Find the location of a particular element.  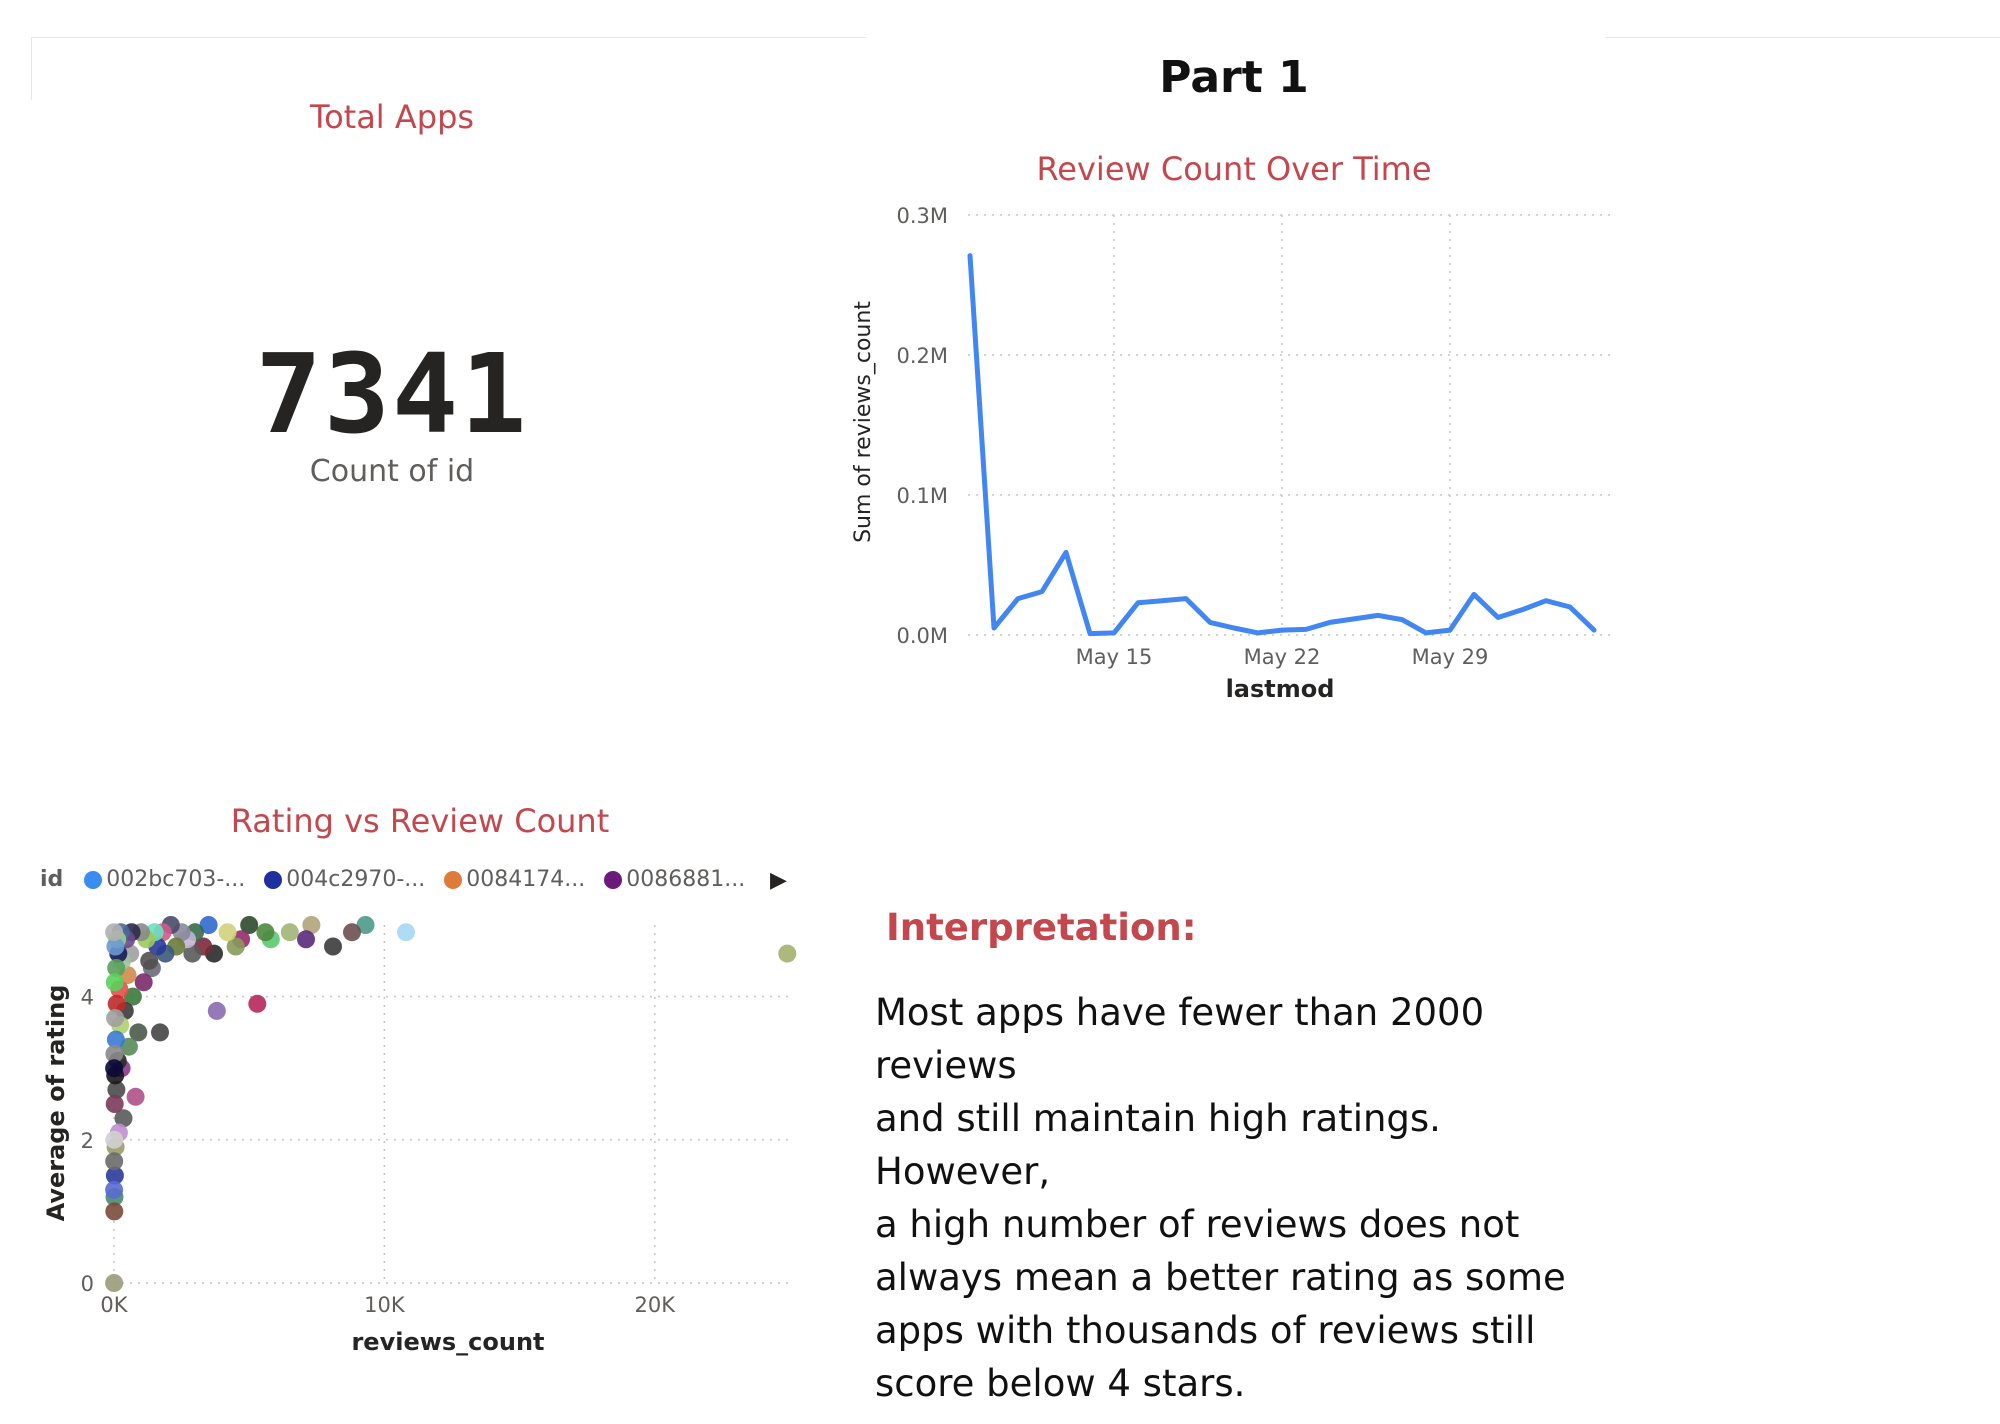

scatter-x-tick-label: 20K is located at coordinates (656, 1305).